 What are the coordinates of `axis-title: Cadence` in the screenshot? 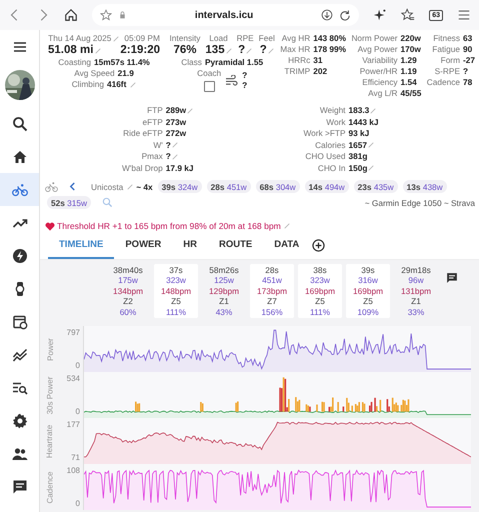 It's located at (50, 487).